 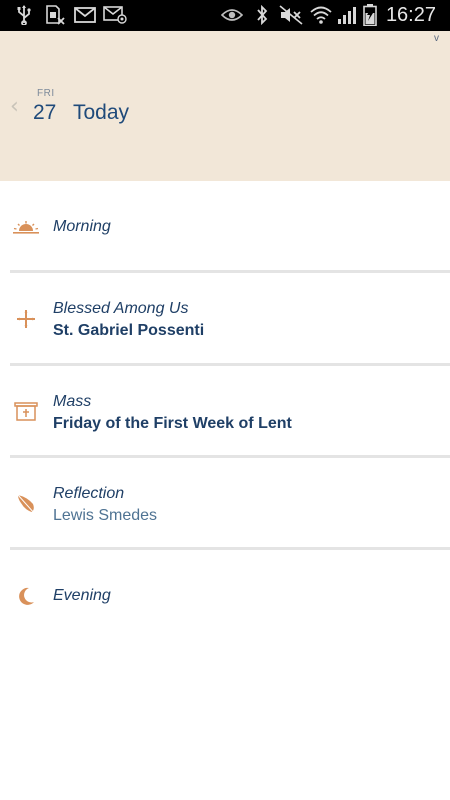 What do you see at coordinates (26, 319) in the screenshot?
I see `cross-icon` at bounding box center [26, 319].